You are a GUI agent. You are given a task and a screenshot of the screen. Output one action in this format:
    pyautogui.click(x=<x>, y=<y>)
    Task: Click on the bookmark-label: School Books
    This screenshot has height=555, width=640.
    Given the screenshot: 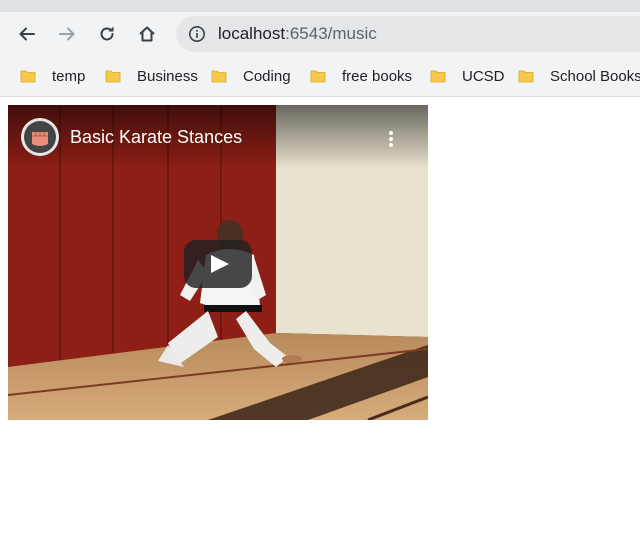 What is the action you would take?
    pyautogui.click(x=595, y=76)
    